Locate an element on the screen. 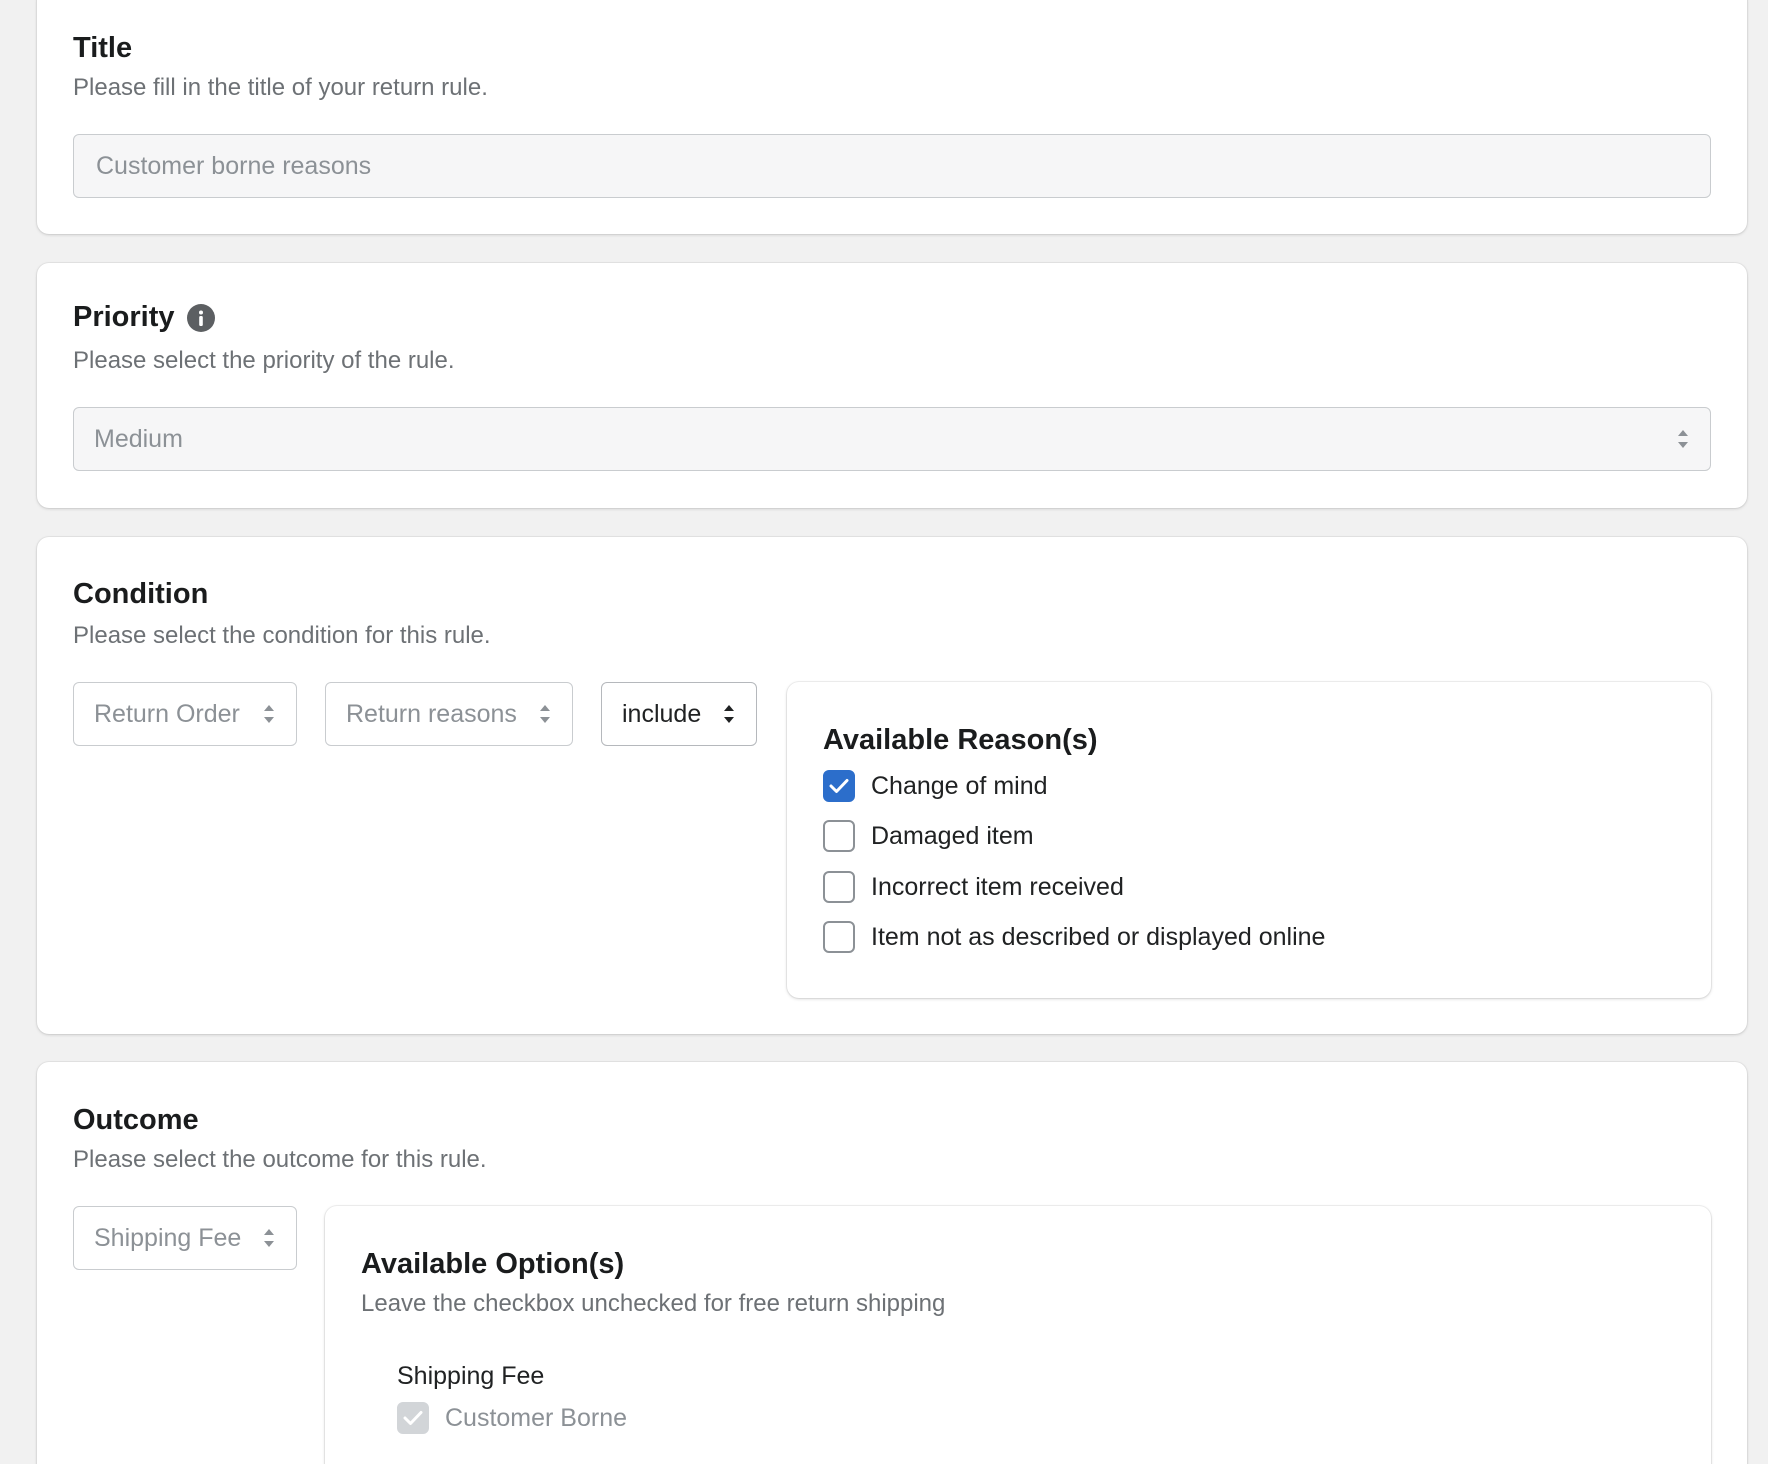 This screenshot has width=1768, height=1464. condition-field-value: Return reasons is located at coordinates (431, 713).